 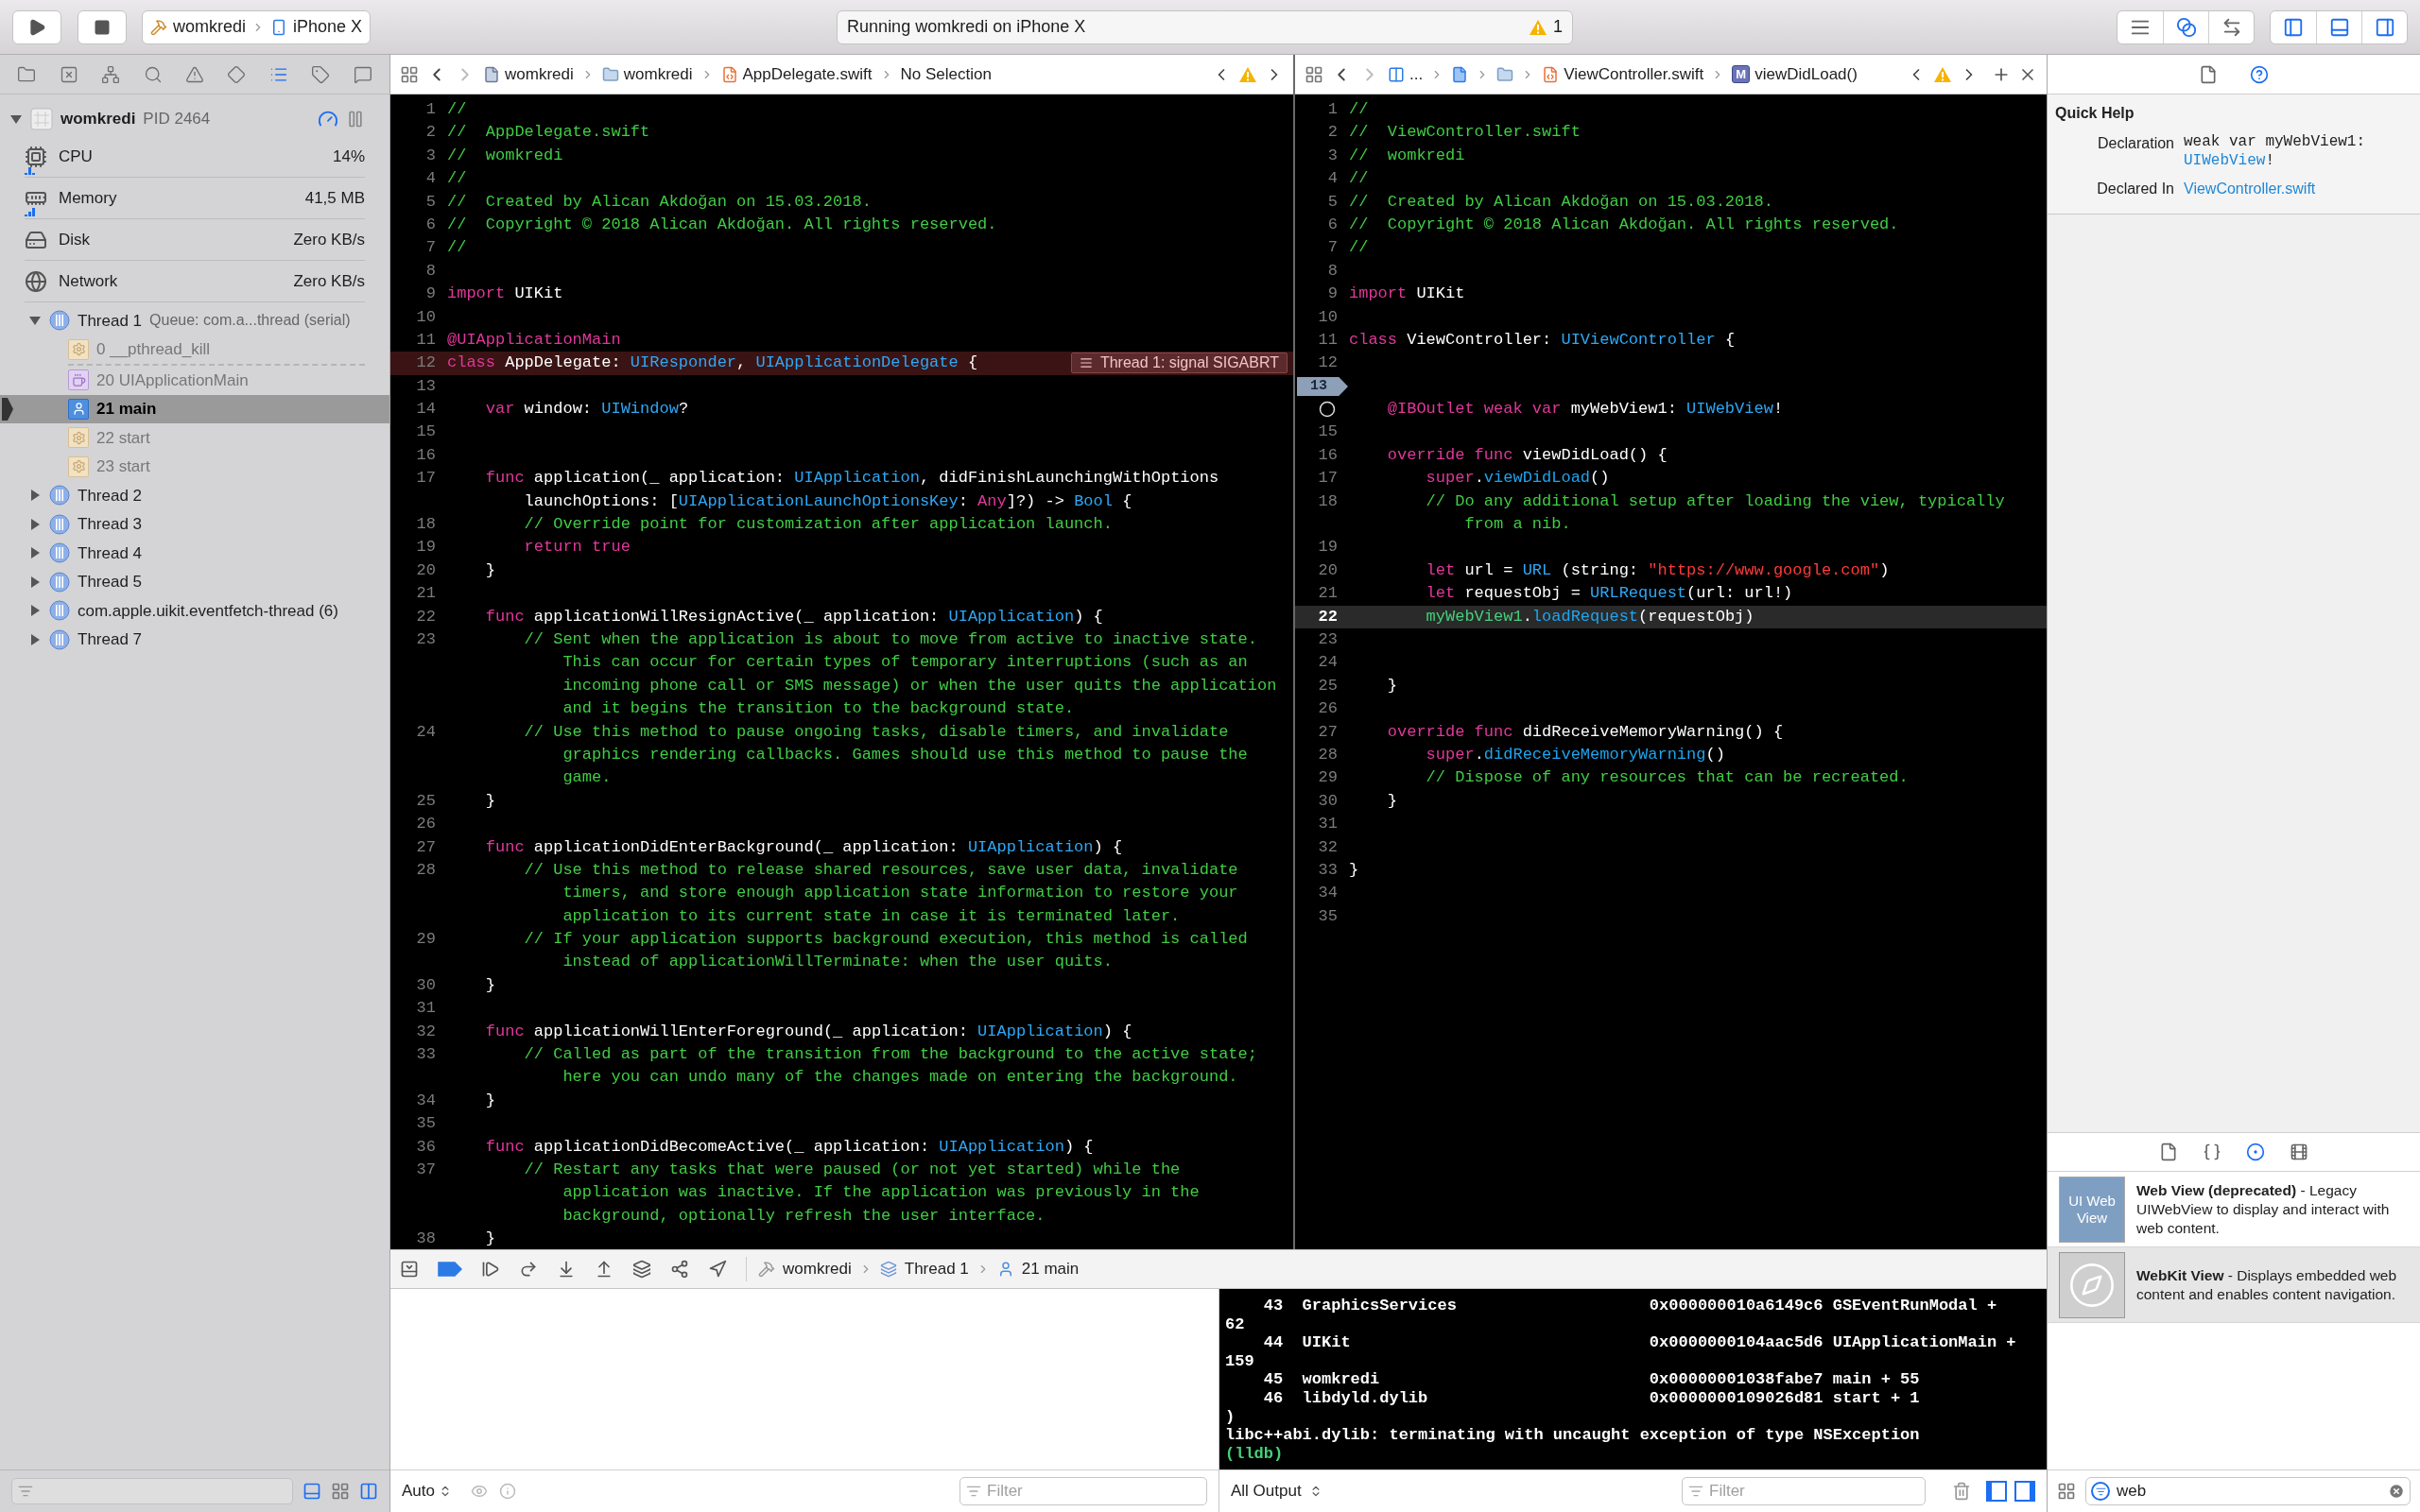 What do you see at coordinates (79, 409) in the screenshot?
I see `person-icon` at bounding box center [79, 409].